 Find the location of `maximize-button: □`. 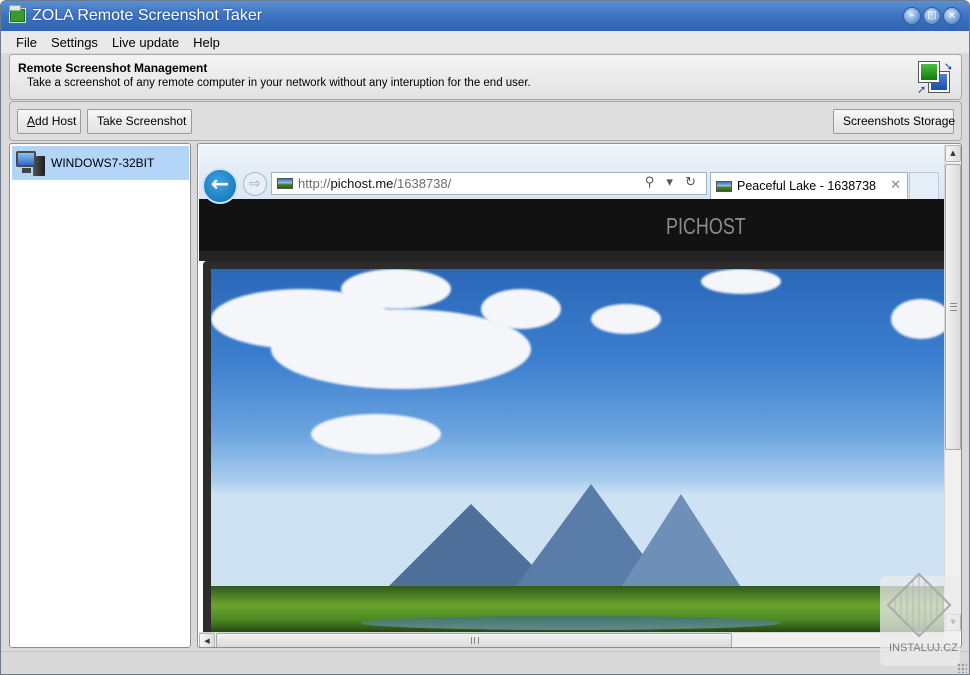

maximize-button: □ is located at coordinates (932, 16).